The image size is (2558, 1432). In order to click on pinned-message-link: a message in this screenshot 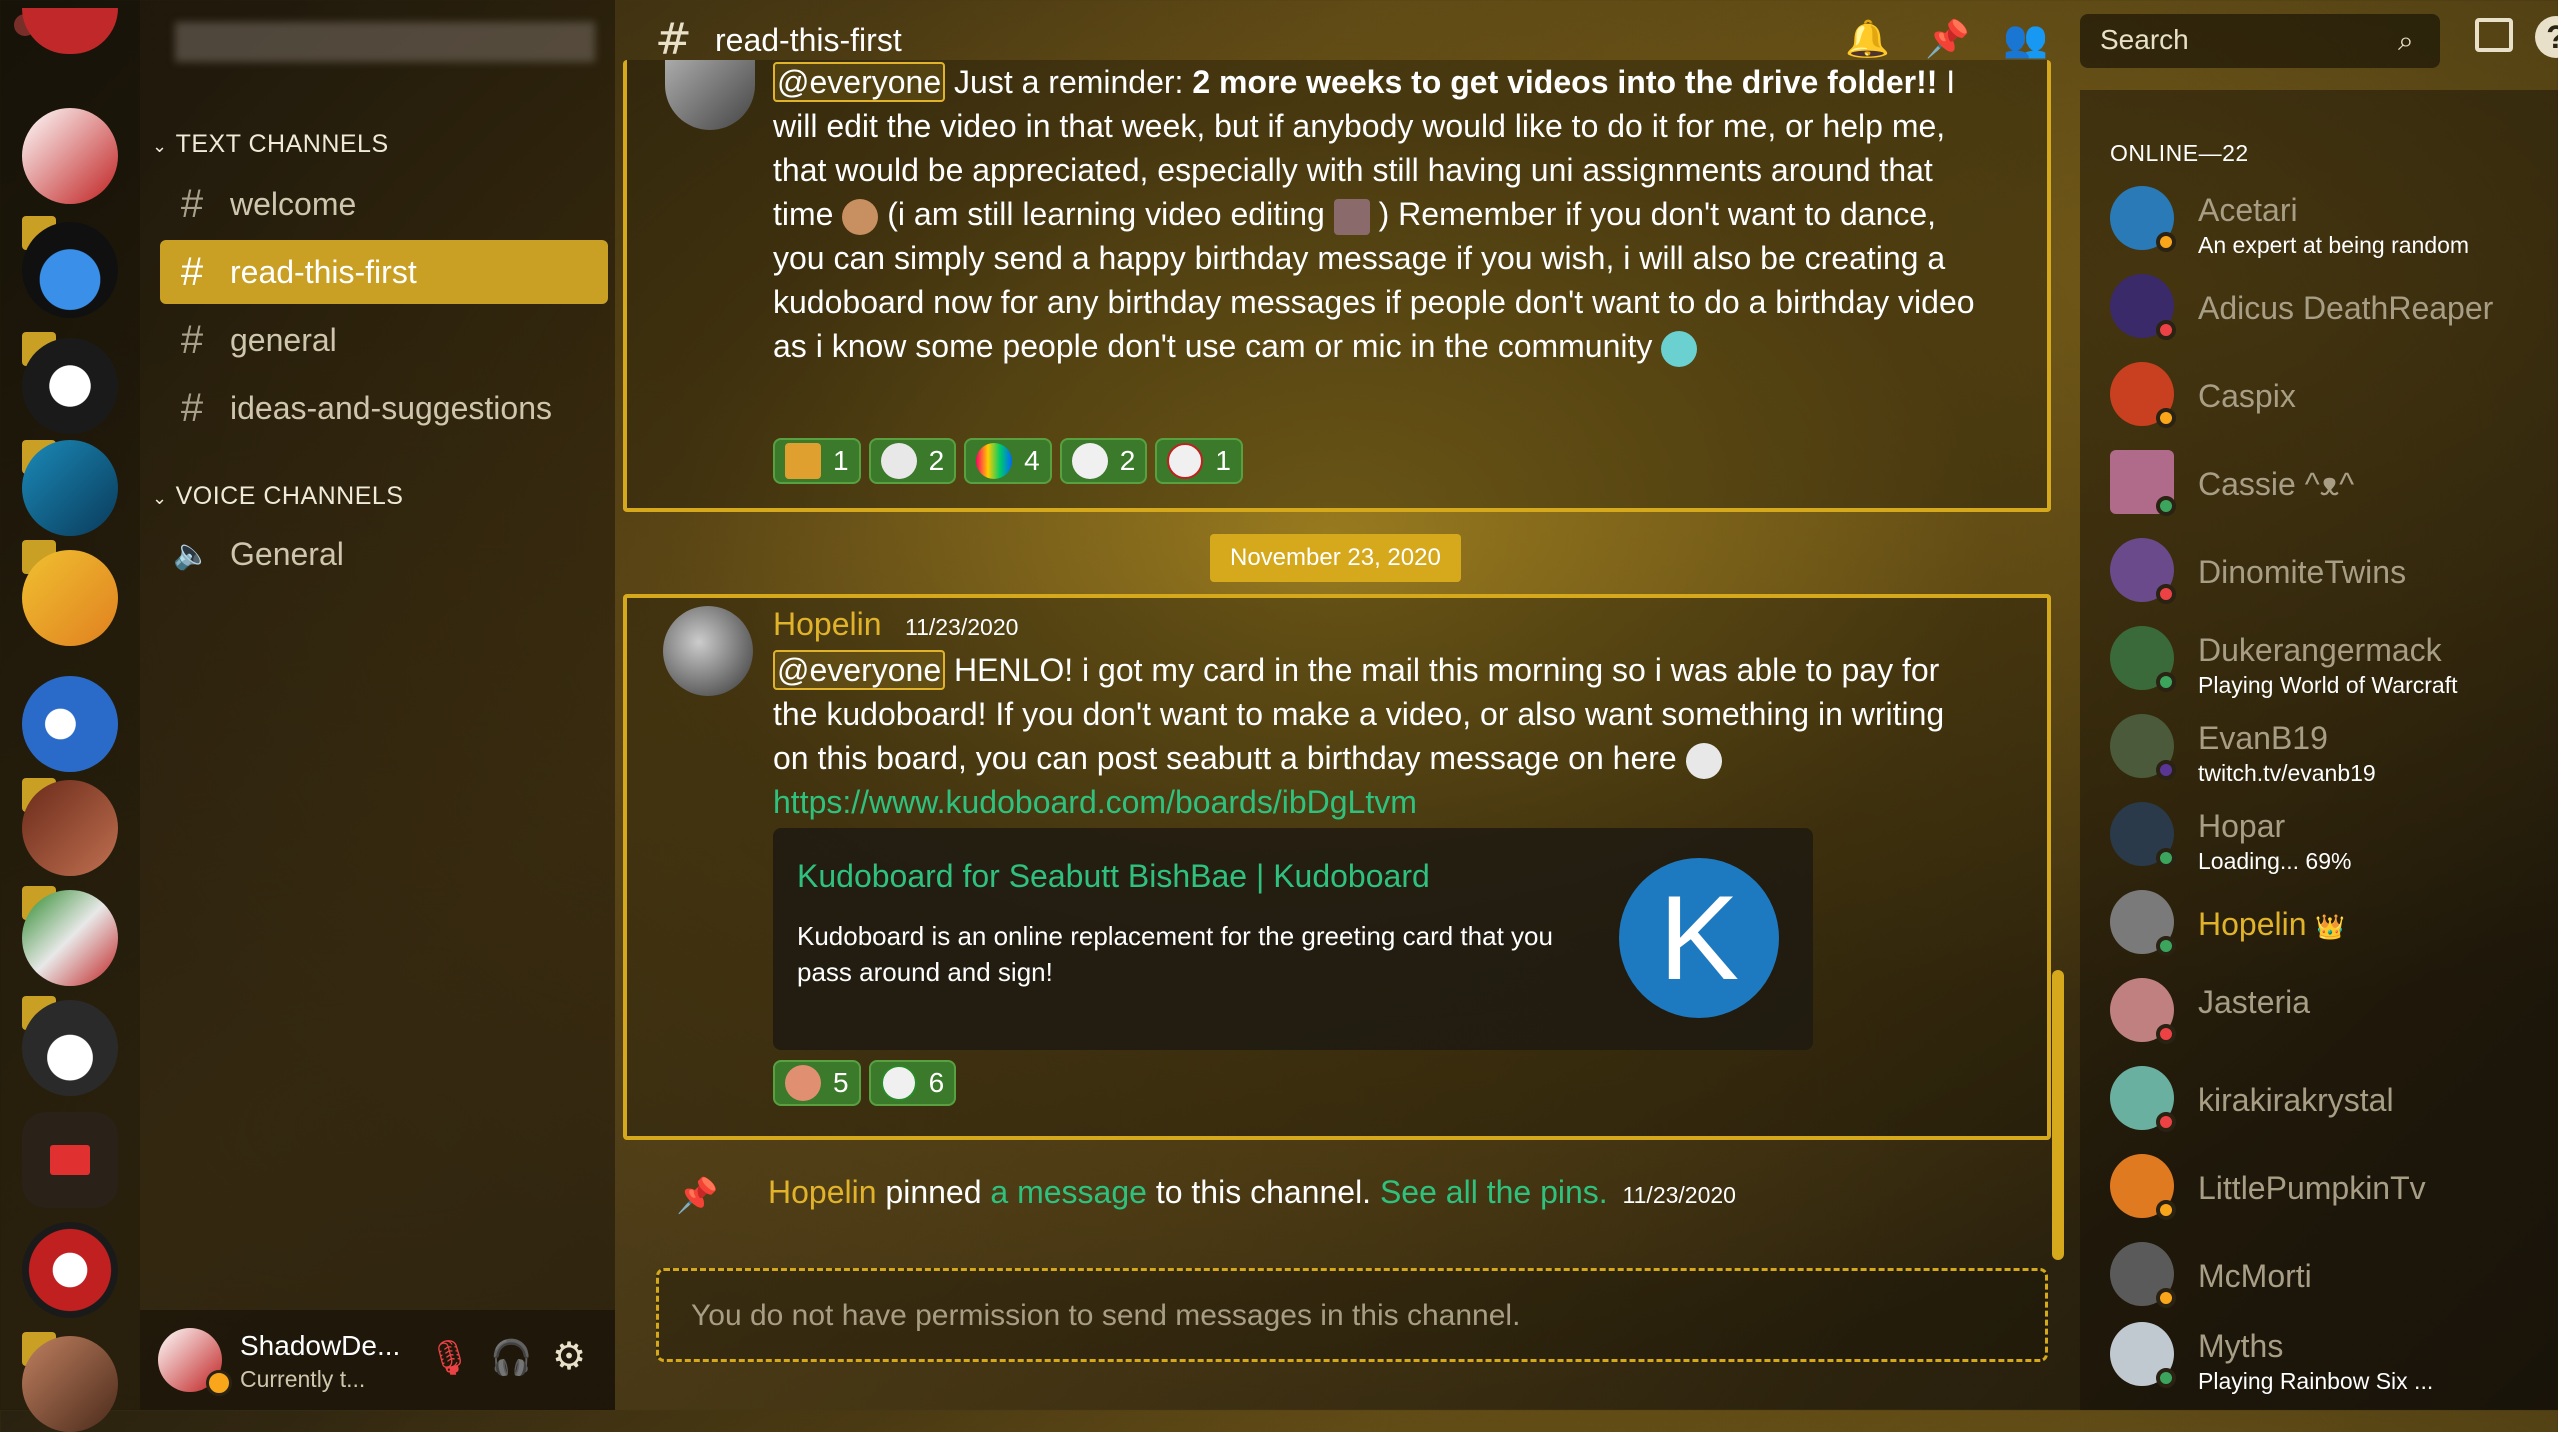, I will do `click(1068, 1192)`.